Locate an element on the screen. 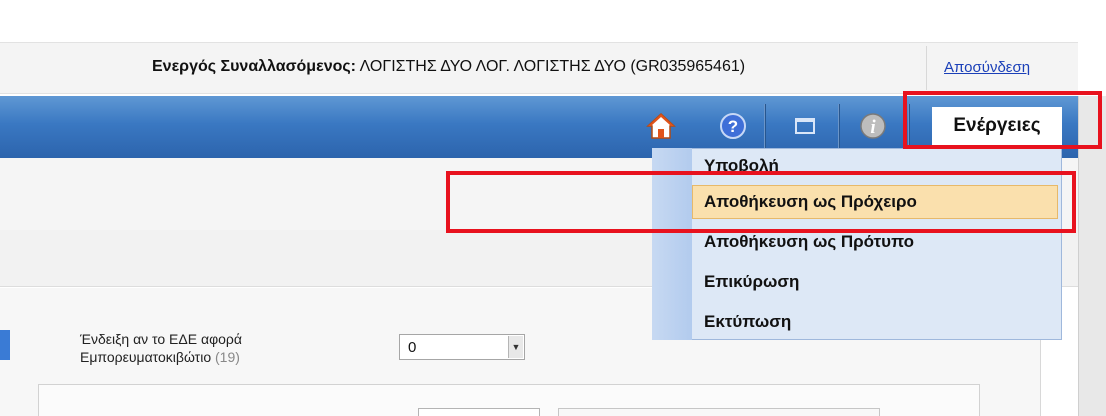 This screenshot has height=416, width=1106. divider is located at coordinates (926, 68).